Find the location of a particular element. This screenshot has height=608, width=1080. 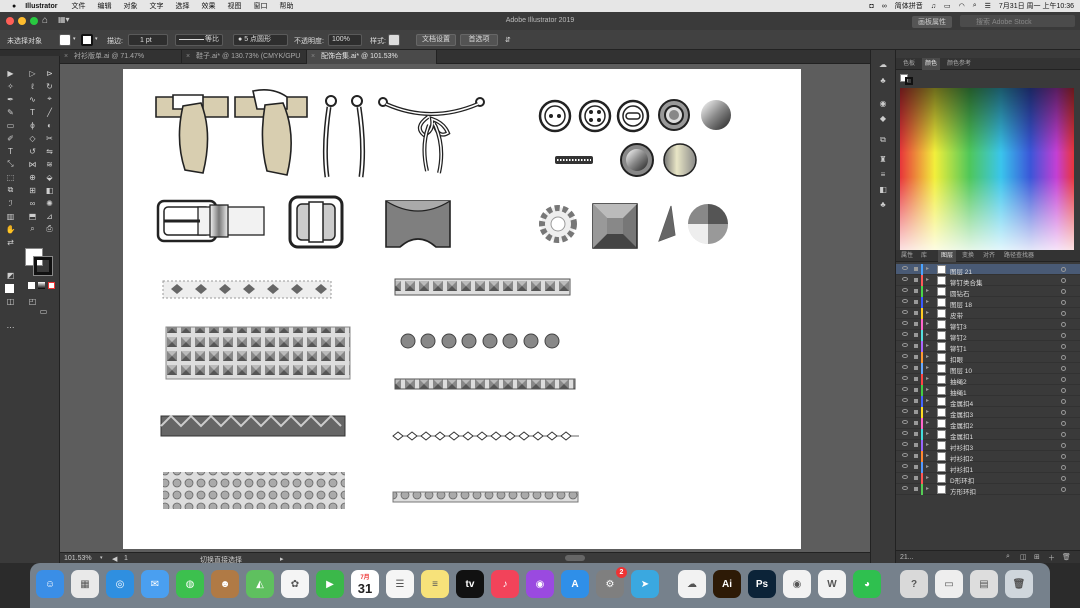

selection-tool-icon: ▶ is located at coordinates (10, 73).